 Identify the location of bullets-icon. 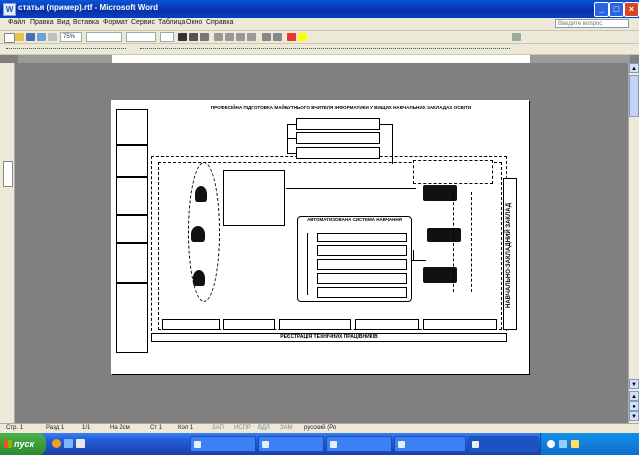
(277, 37).